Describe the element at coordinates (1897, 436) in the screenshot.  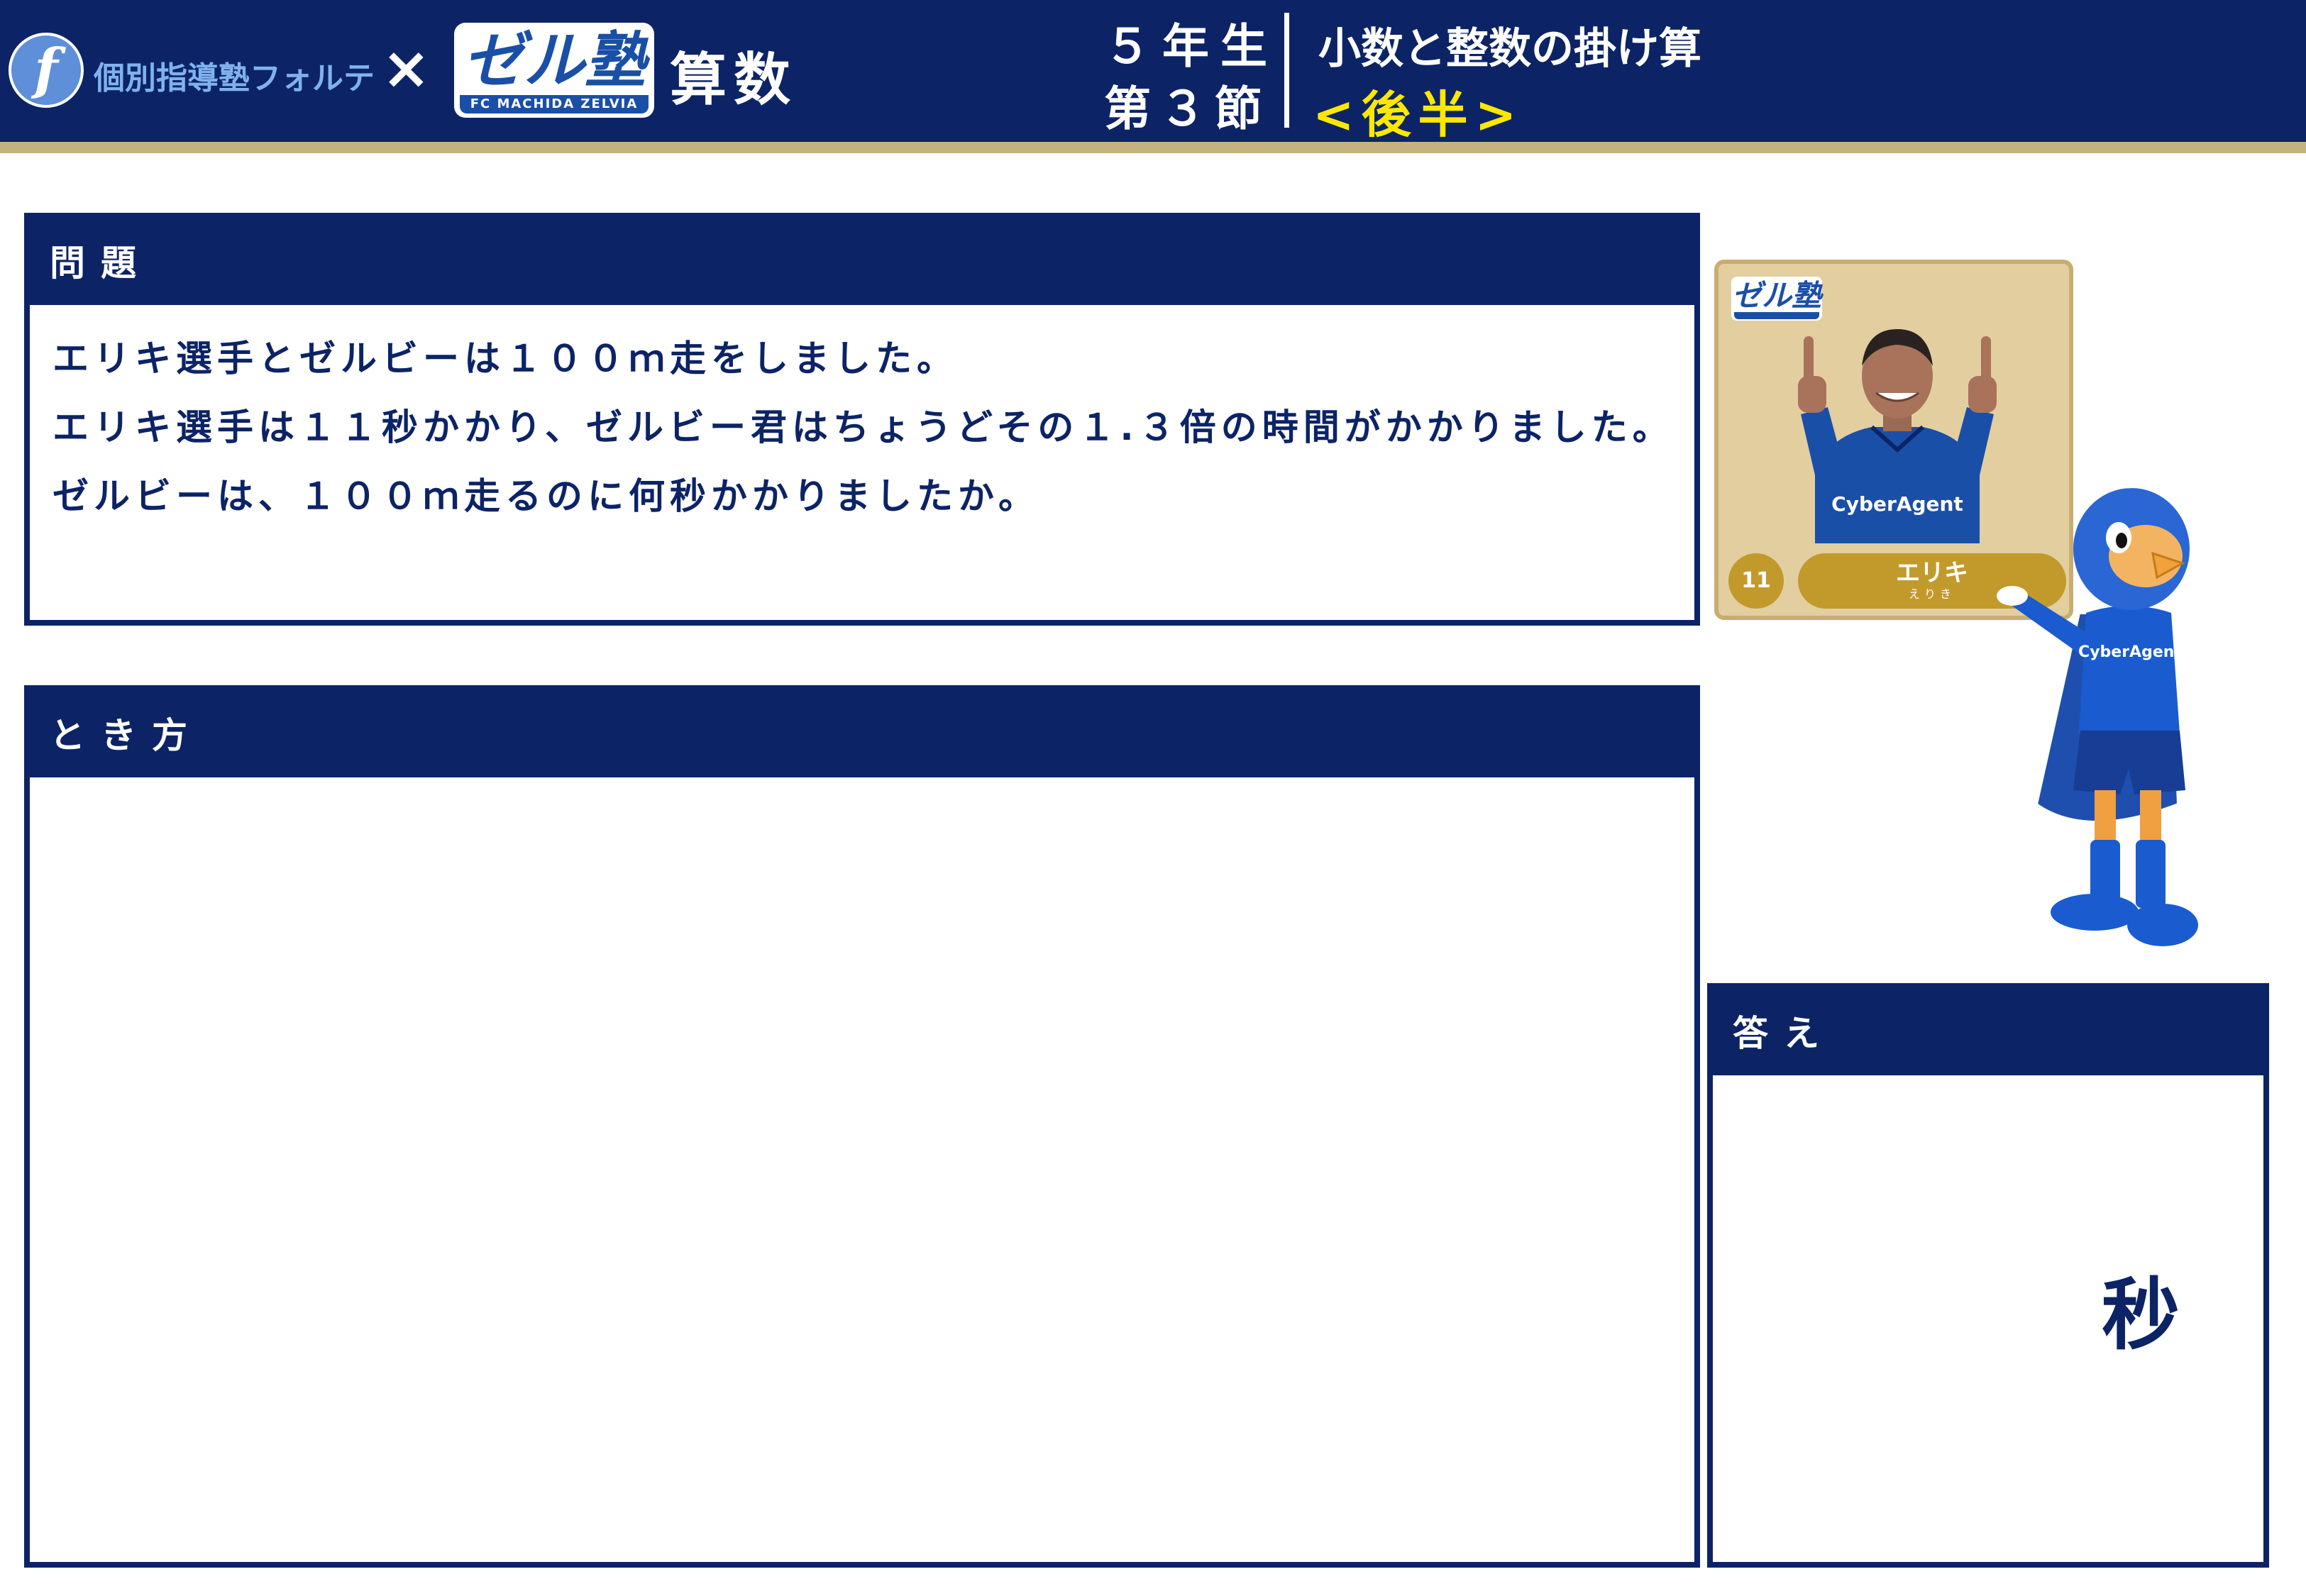
I see `player-photo-icon: CyberAgent` at that location.